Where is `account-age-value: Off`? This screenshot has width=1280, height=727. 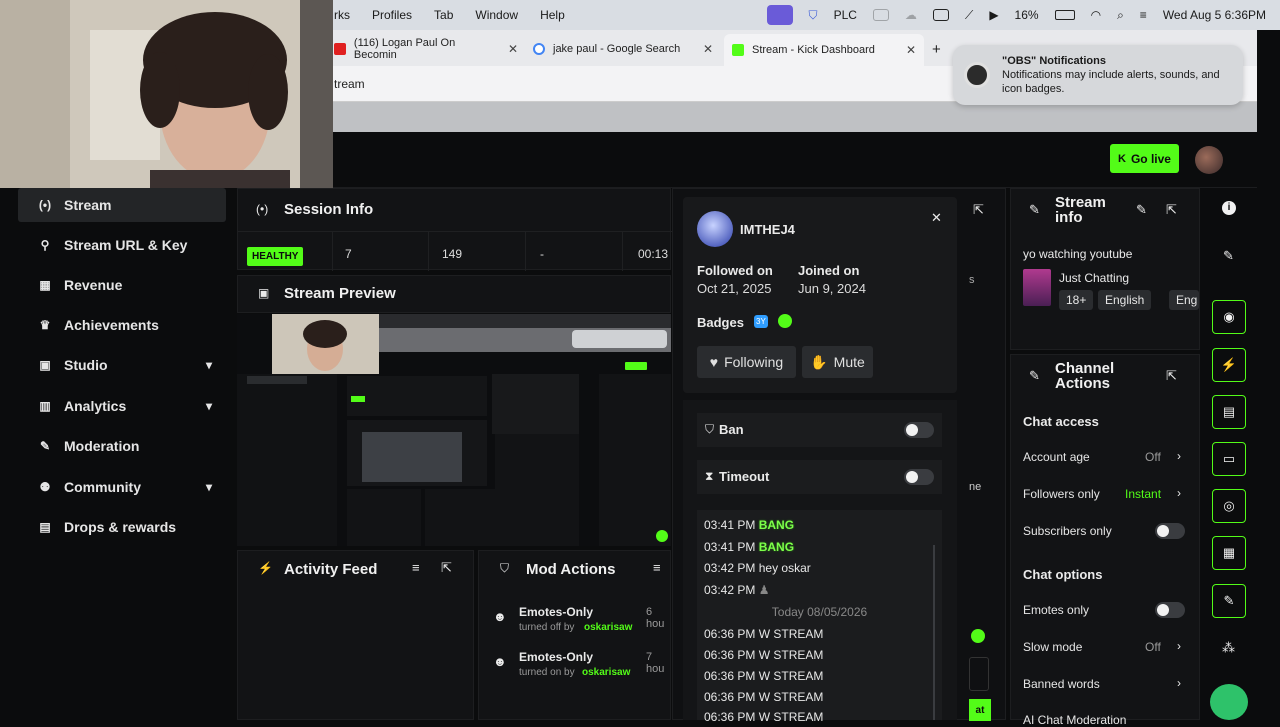
account-age-value: Off is located at coordinates (1153, 457).